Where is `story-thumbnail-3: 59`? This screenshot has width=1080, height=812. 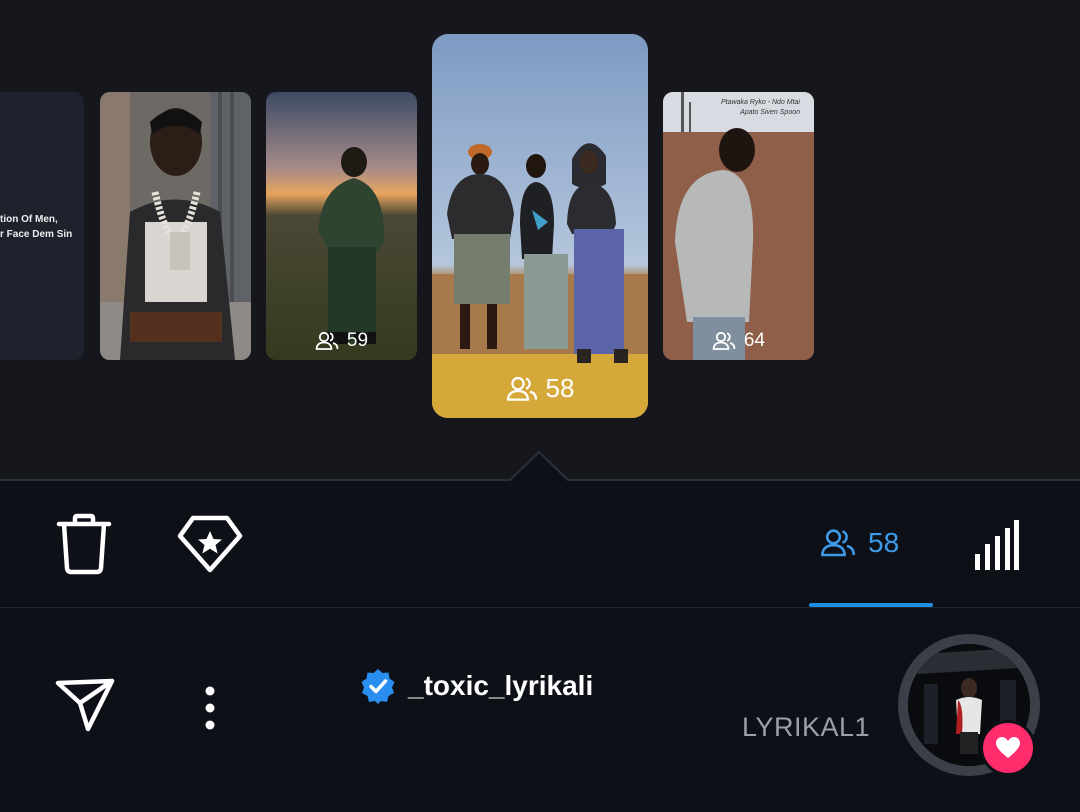
story-thumbnail-3: 59 is located at coordinates (341, 226).